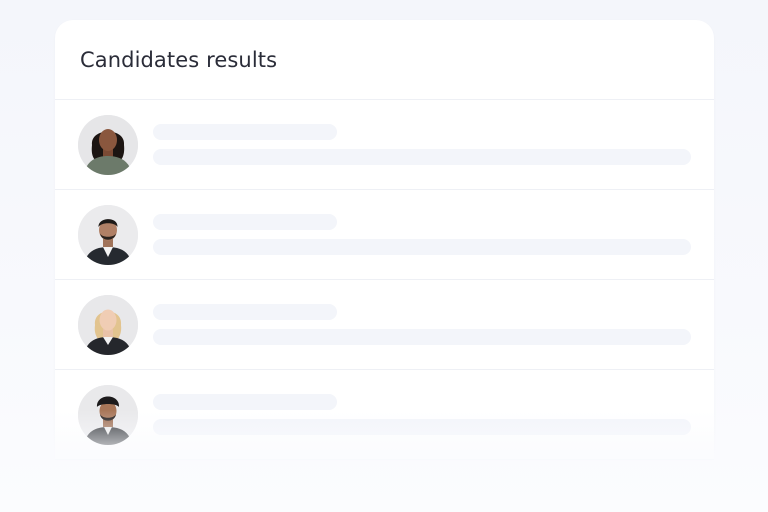 This screenshot has width=768, height=512. Describe the element at coordinates (384, 60) in the screenshot. I see `card-header: Candidates results` at that location.